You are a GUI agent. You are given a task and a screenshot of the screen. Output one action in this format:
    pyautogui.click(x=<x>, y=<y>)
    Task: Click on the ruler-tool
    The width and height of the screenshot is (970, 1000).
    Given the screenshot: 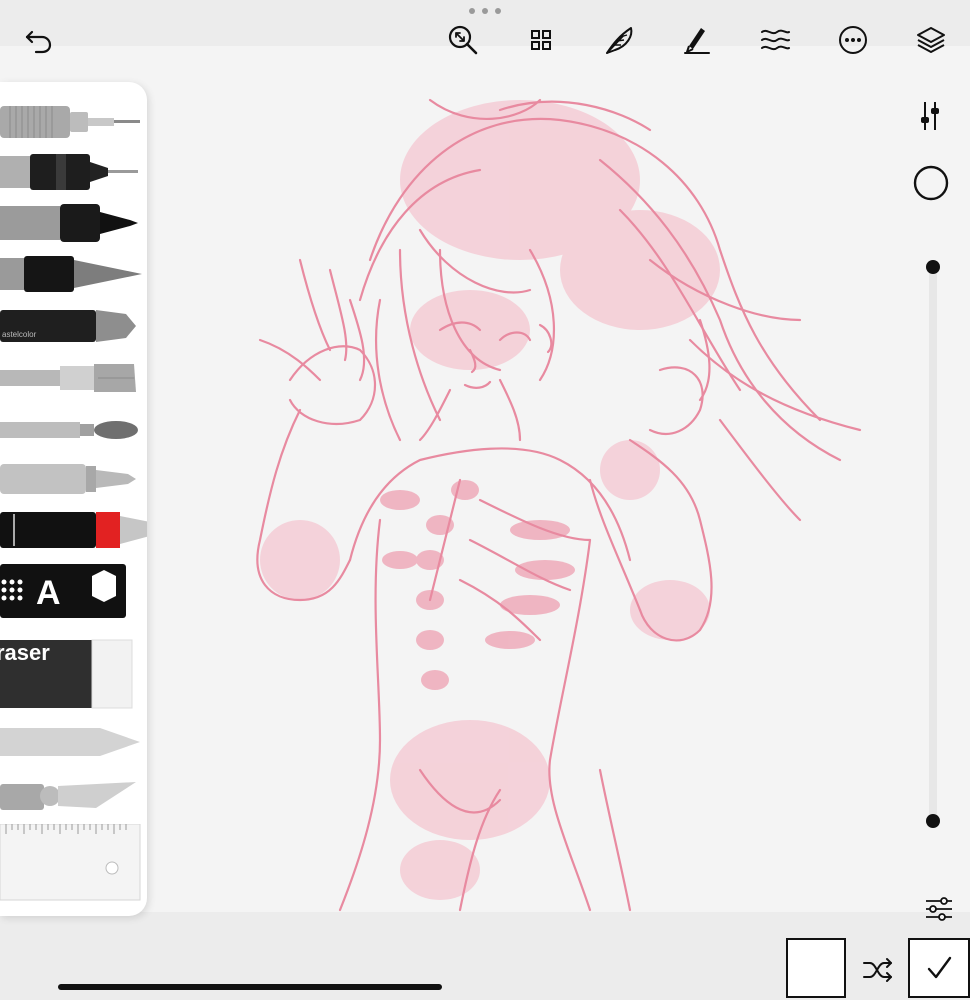 What is the action you would take?
    pyautogui.click(x=73, y=864)
    